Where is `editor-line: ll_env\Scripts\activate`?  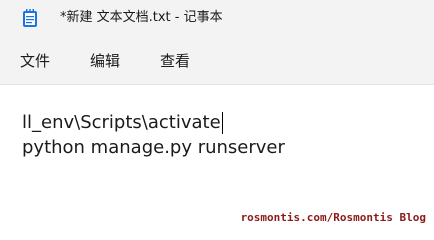 editor-line: ll_env\Scripts\activate is located at coordinates (122, 123).